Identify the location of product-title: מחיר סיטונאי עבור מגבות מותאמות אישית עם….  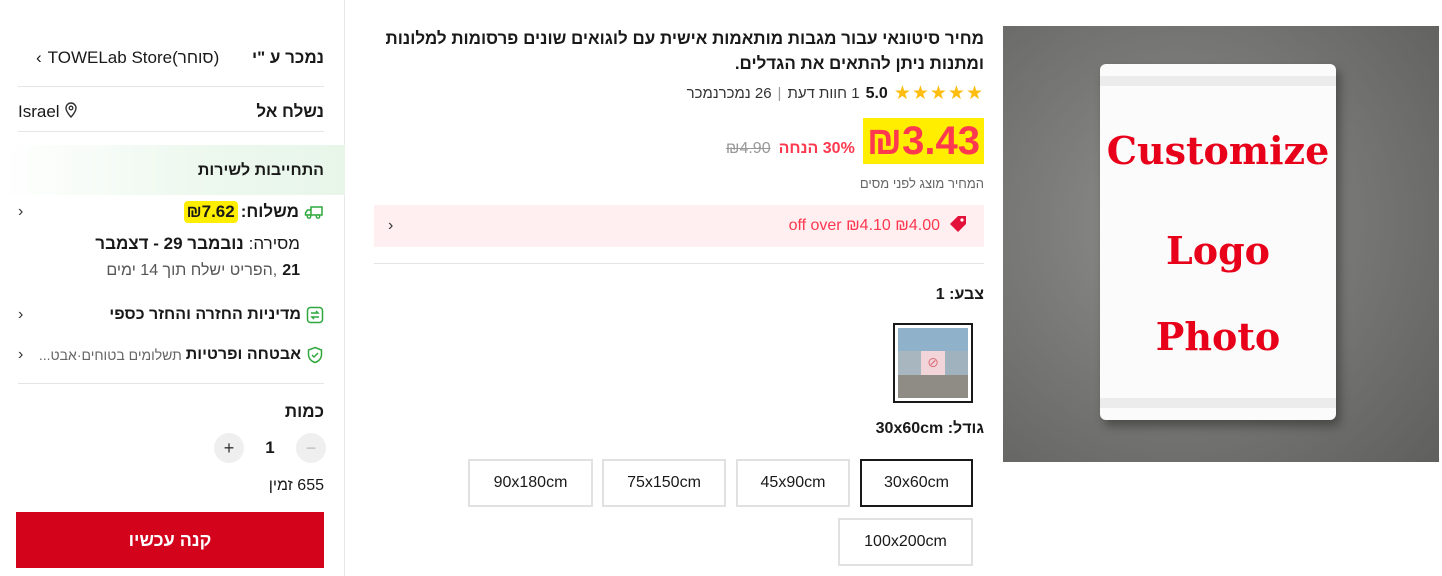
(684, 51).